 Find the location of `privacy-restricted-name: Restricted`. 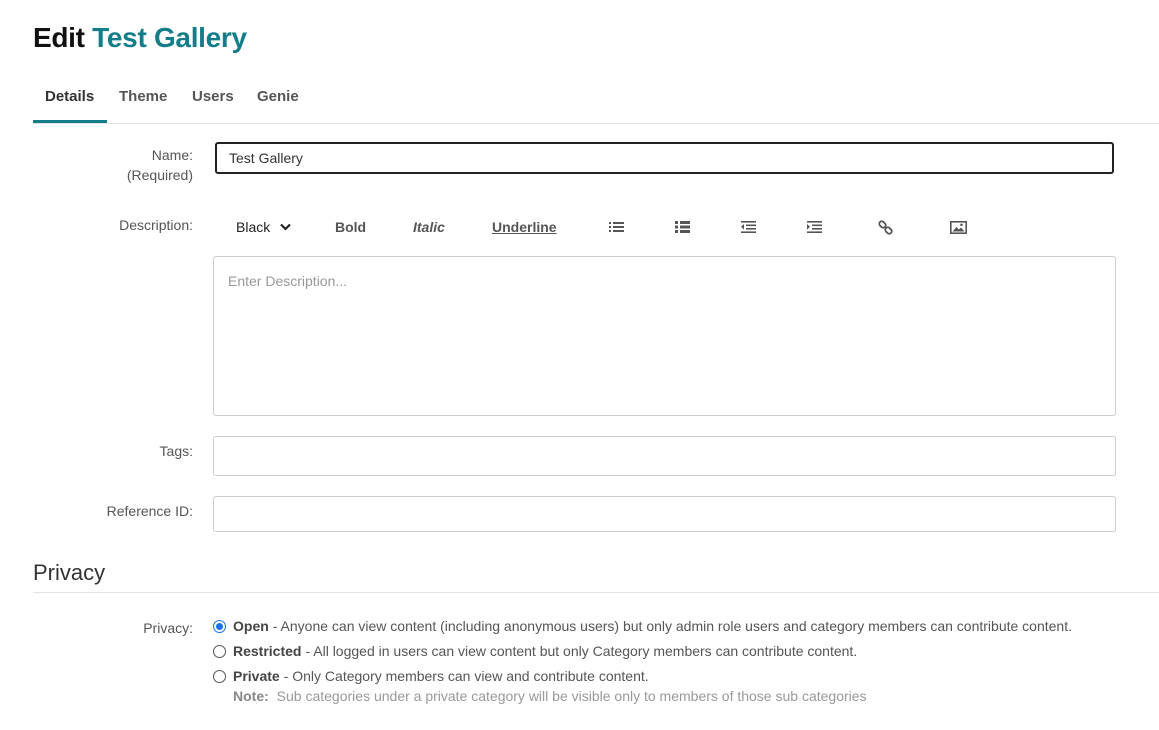

privacy-restricted-name: Restricted is located at coordinates (267, 651).